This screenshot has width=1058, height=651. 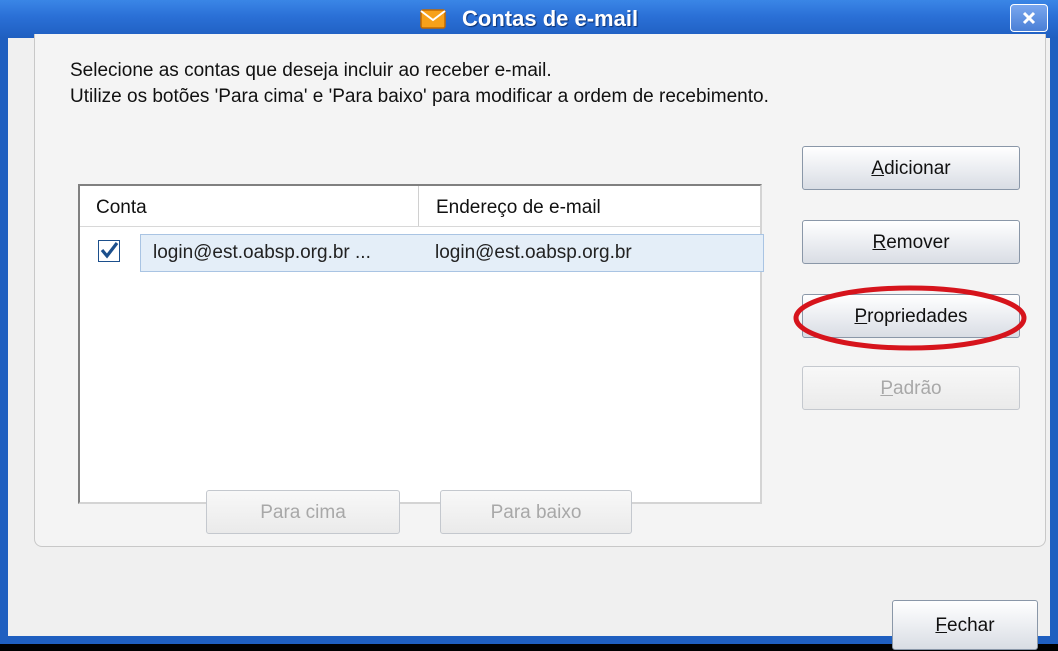 What do you see at coordinates (861, 316) in the screenshot?
I see `properties-mnemonic: P` at bounding box center [861, 316].